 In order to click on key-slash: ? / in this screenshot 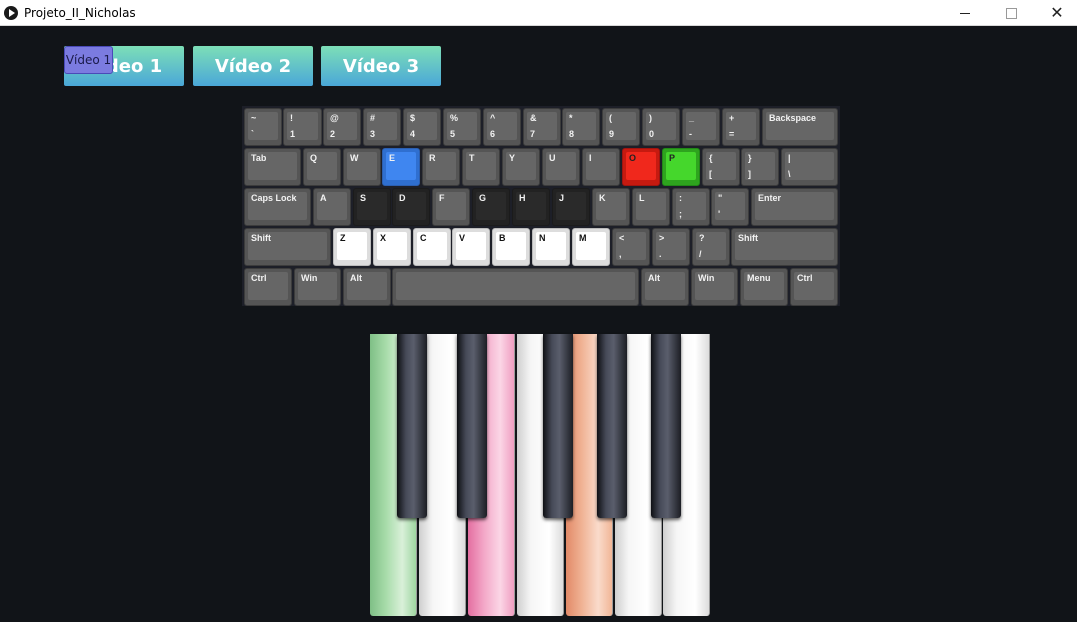, I will do `click(711, 247)`.